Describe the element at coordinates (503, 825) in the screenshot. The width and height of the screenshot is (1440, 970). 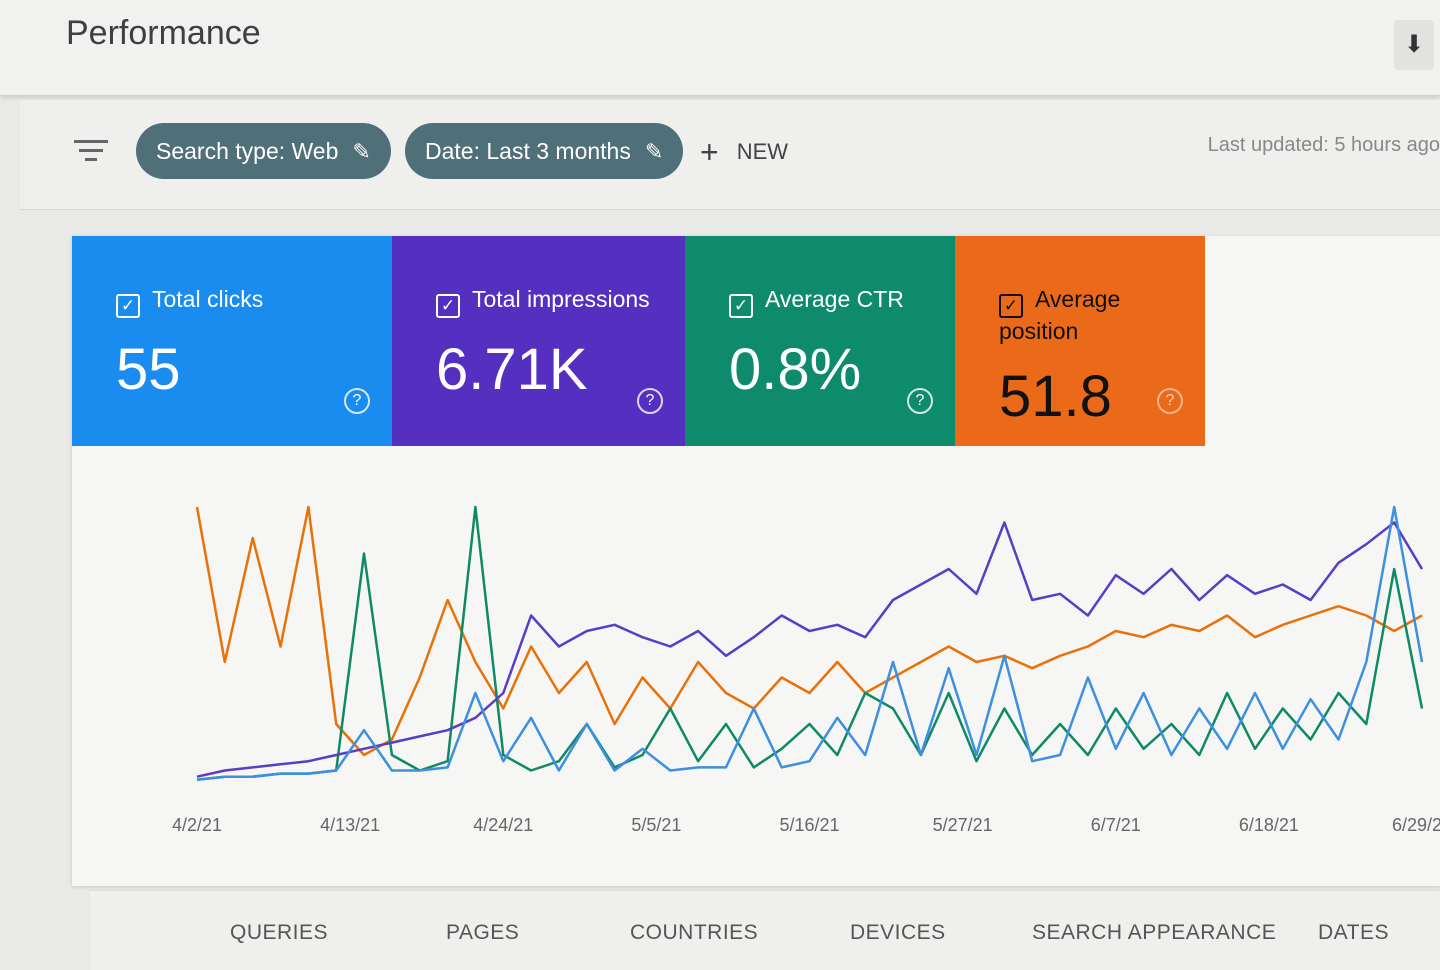
I see `x-tick-label: 4/24/21` at that location.